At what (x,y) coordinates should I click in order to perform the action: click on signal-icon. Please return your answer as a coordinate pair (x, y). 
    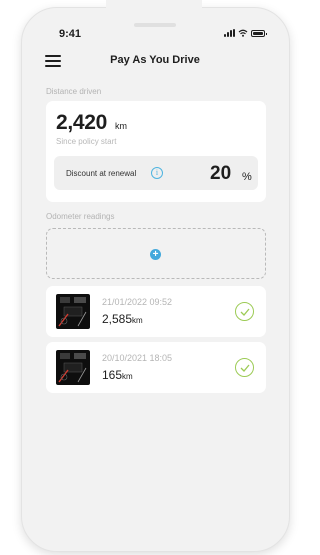
    Looking at the image, I should click on (229, 33).